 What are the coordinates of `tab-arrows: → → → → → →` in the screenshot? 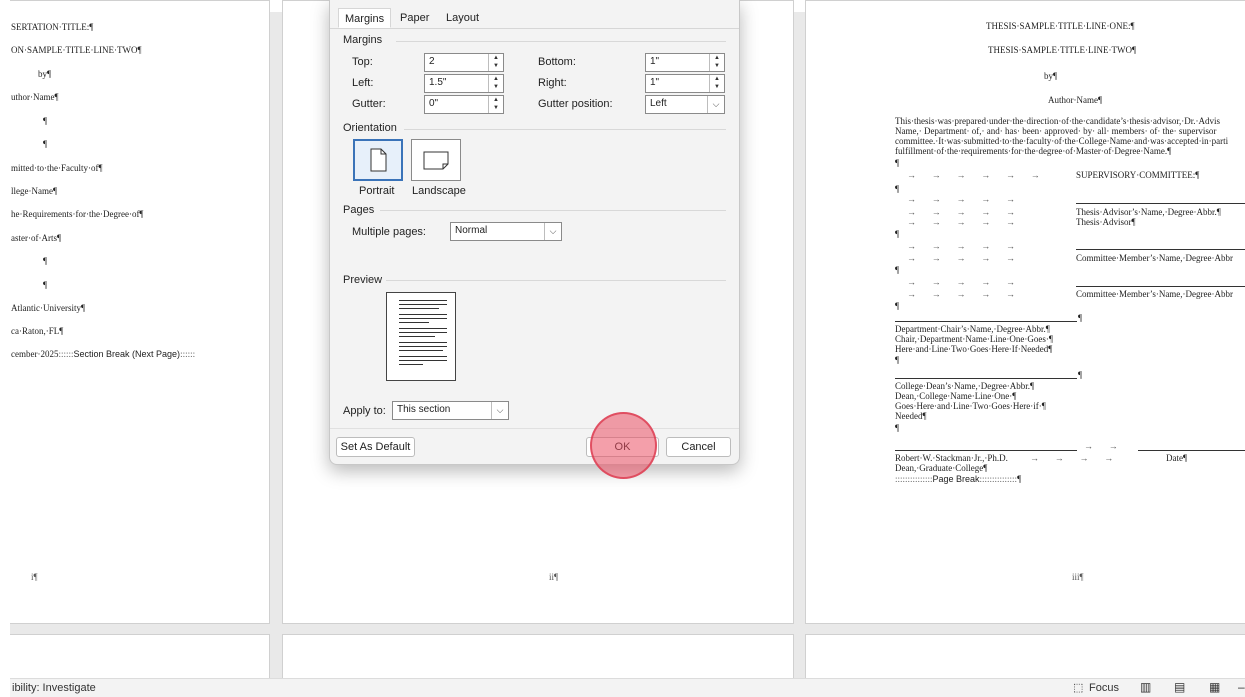 It's located at (973, 175).